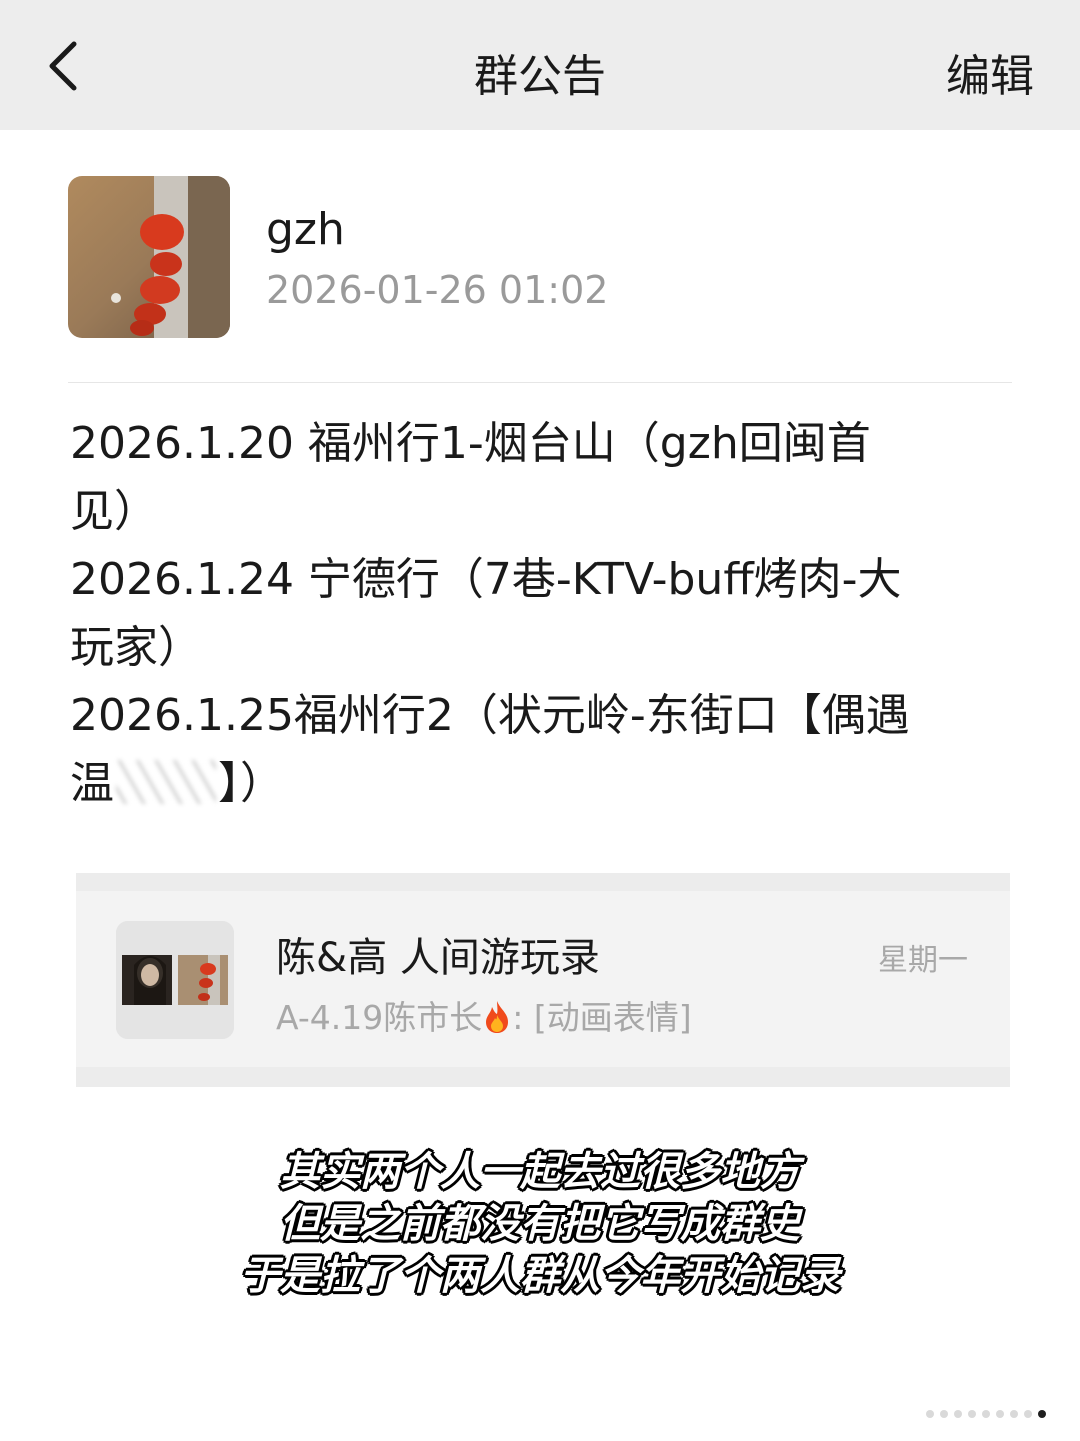 The image size is (1080, 1441). I want to click on caption-line: 于是拉了个两人群从今年开始记录, so click(540, 1276).